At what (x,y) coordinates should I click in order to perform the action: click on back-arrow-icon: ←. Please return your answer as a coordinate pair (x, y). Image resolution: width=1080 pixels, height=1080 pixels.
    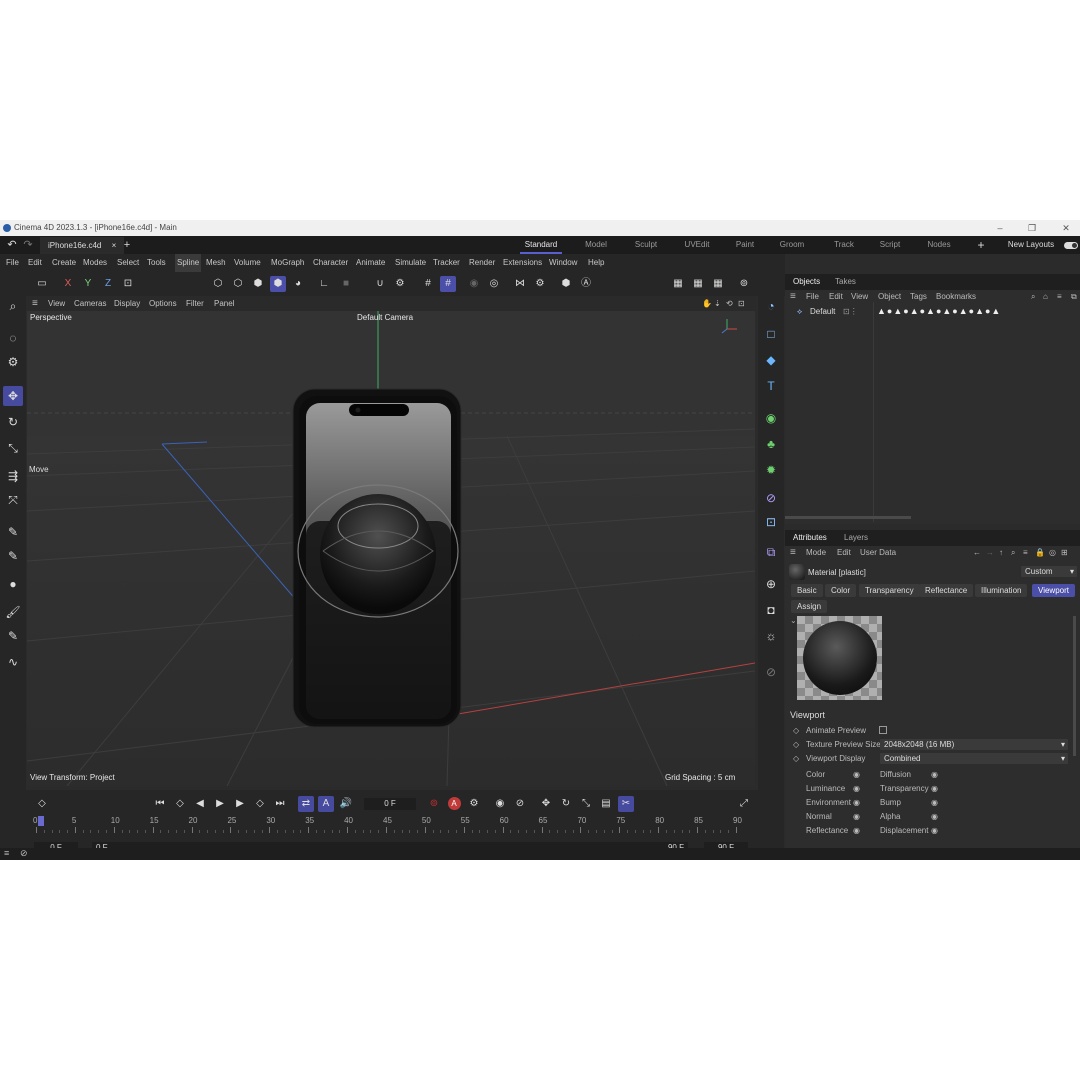
    Looking at the image, I should click on (977, 553).